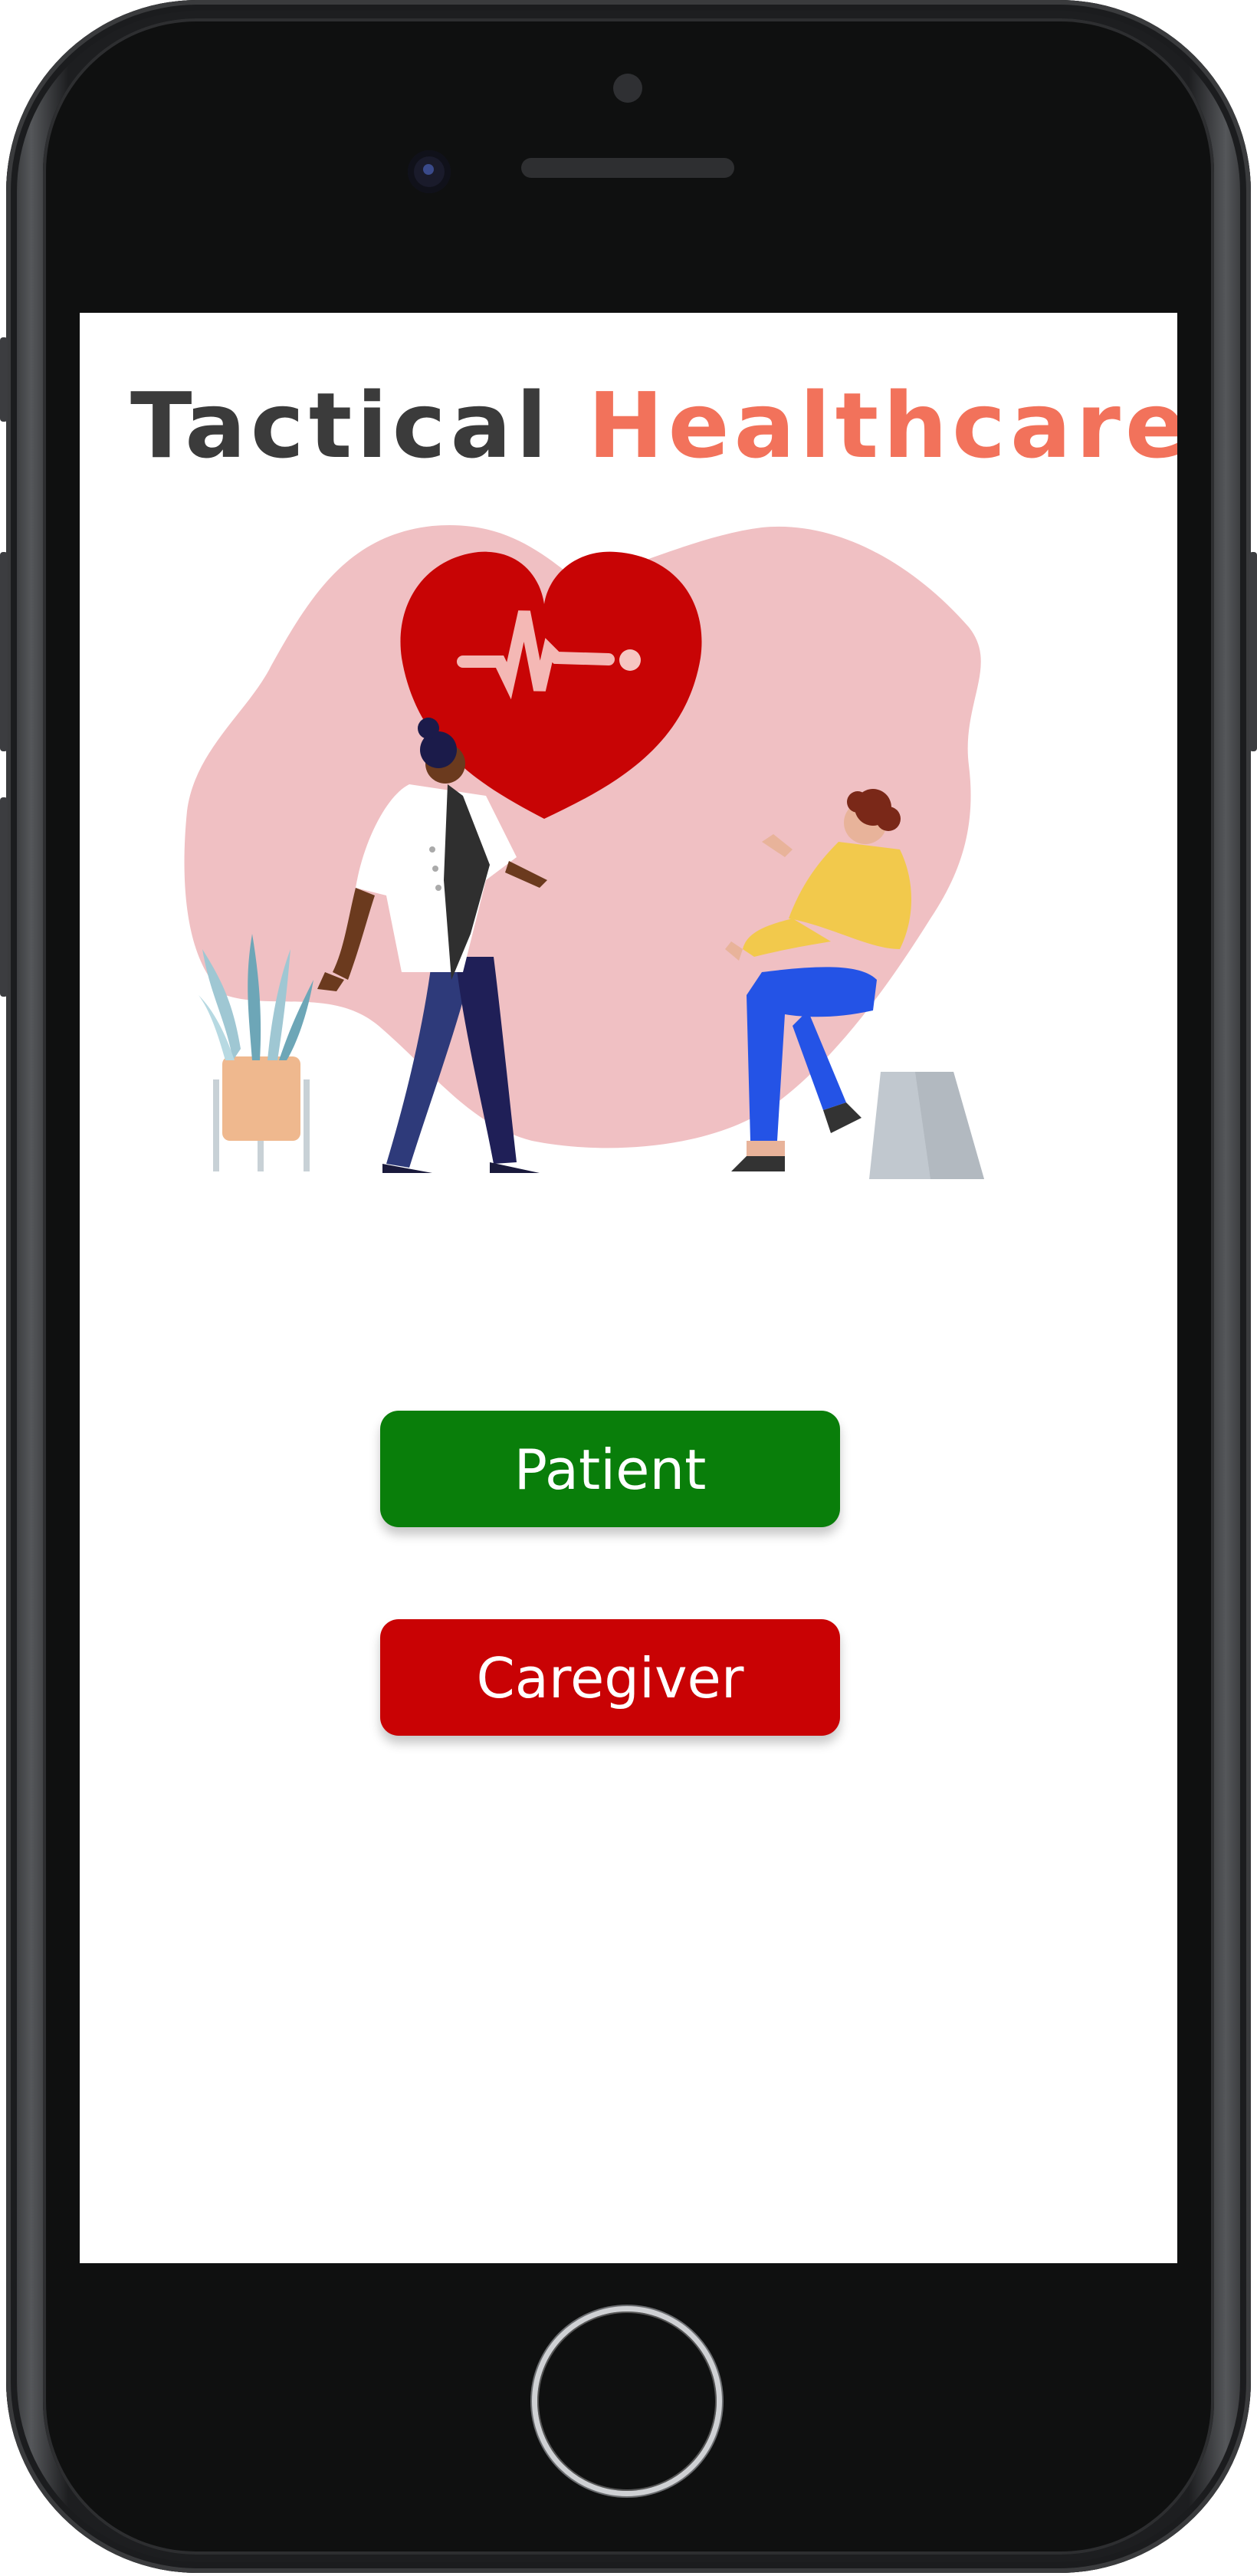  I want to click on app-title-part1: Tactical, so click(341, 426).